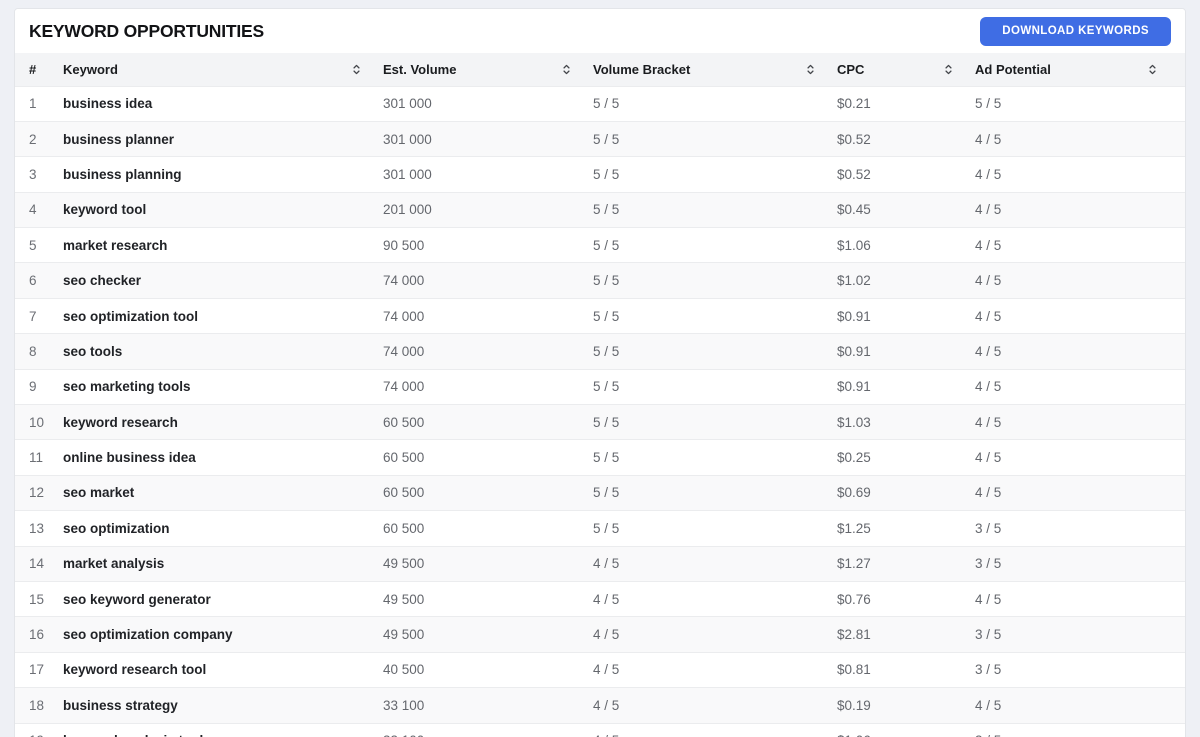  Describe the element at coordinates (33, 245) in the screenshot. I see `rank-cell: 5` at that location.